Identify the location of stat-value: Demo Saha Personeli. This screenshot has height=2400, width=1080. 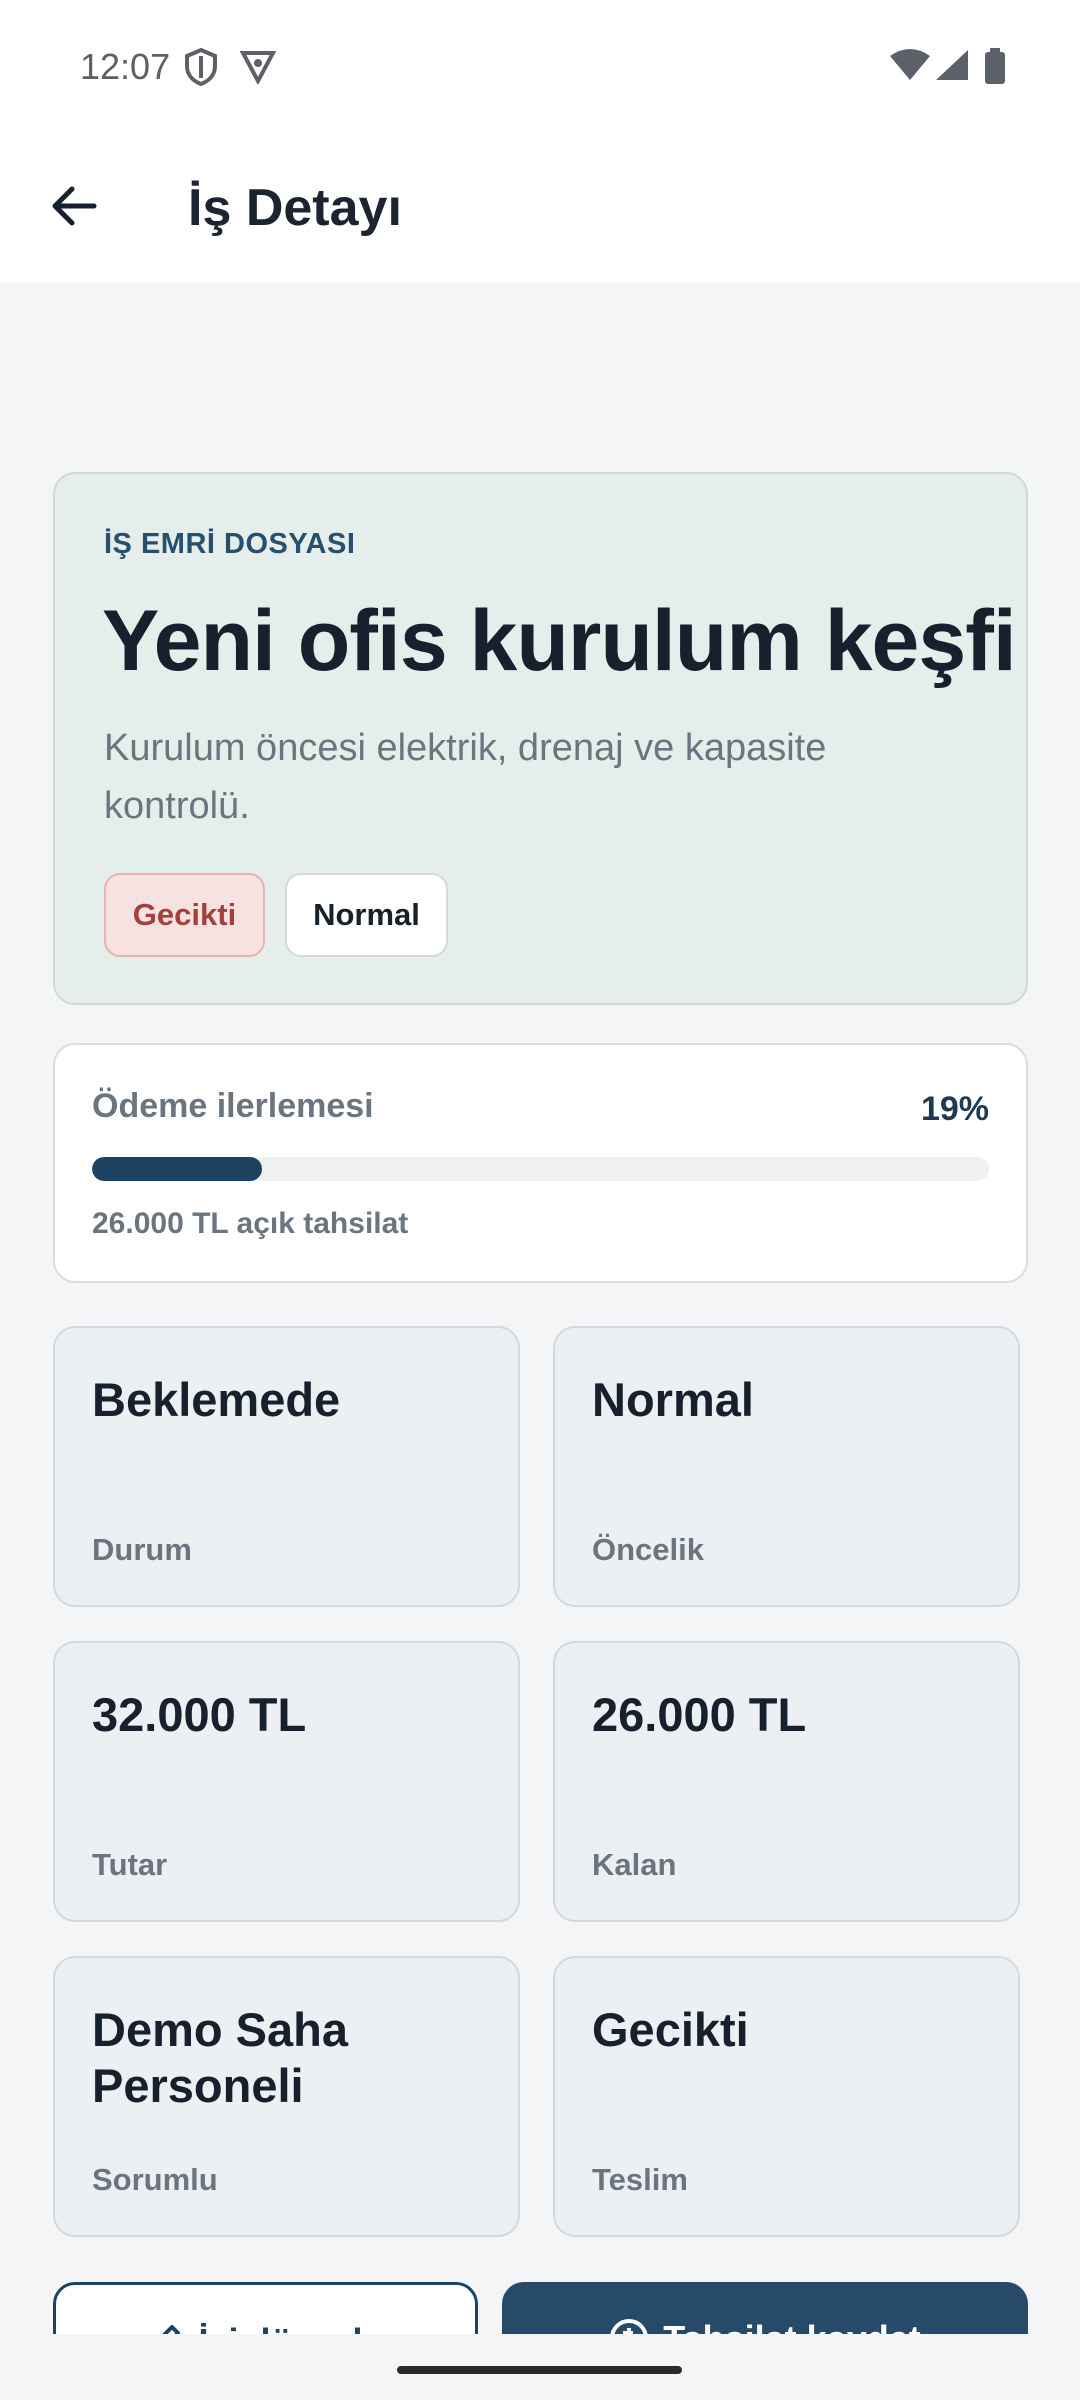
(220, 2057).